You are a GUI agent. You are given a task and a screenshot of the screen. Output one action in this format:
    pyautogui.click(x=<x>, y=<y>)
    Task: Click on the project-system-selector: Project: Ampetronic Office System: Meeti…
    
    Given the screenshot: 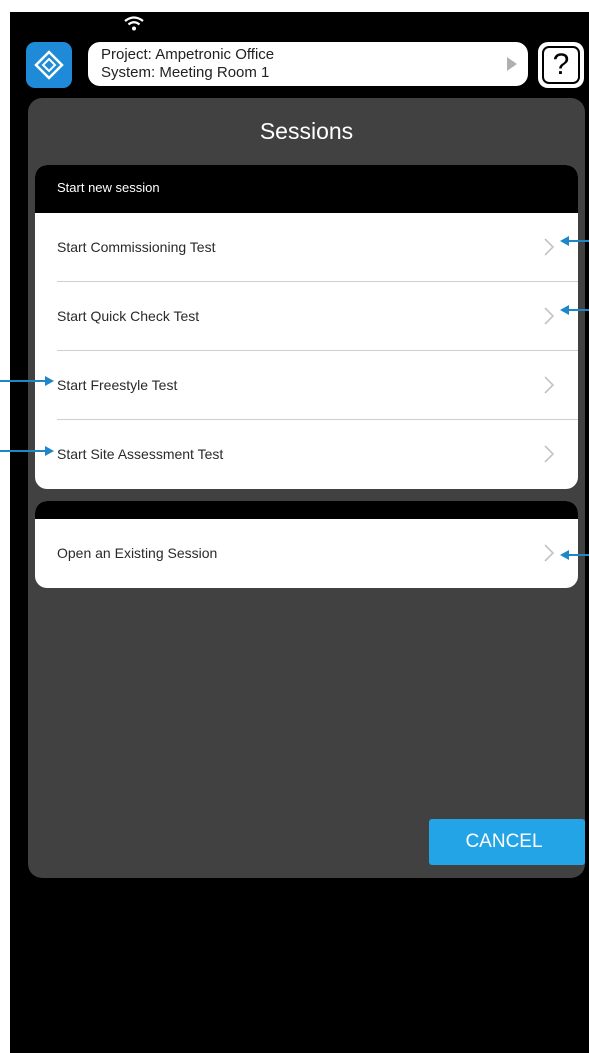 What is the action you would take?
    pyautogui.click(x=308, y=64)
    